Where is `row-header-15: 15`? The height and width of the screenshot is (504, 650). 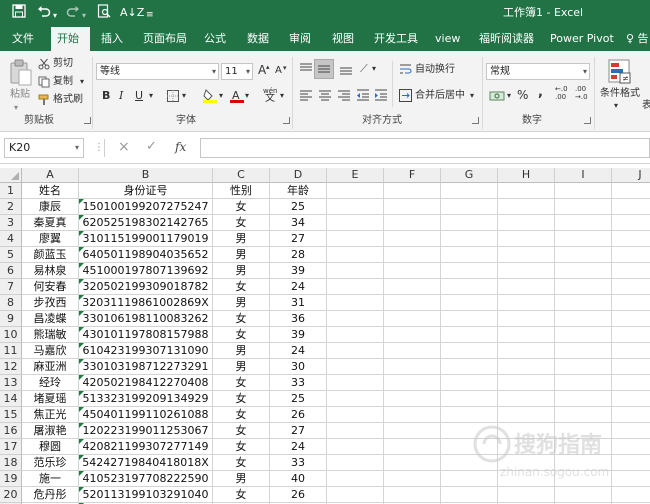 row-header-15: 15 is located at coordinates (11, 415).